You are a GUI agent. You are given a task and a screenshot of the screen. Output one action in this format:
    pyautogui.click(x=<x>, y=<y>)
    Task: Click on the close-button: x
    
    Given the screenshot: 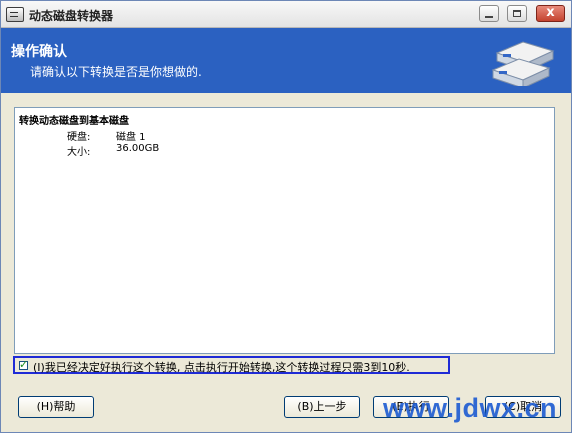 What is the action you would take?
    pyautogui.click(x=550, y=13)
    